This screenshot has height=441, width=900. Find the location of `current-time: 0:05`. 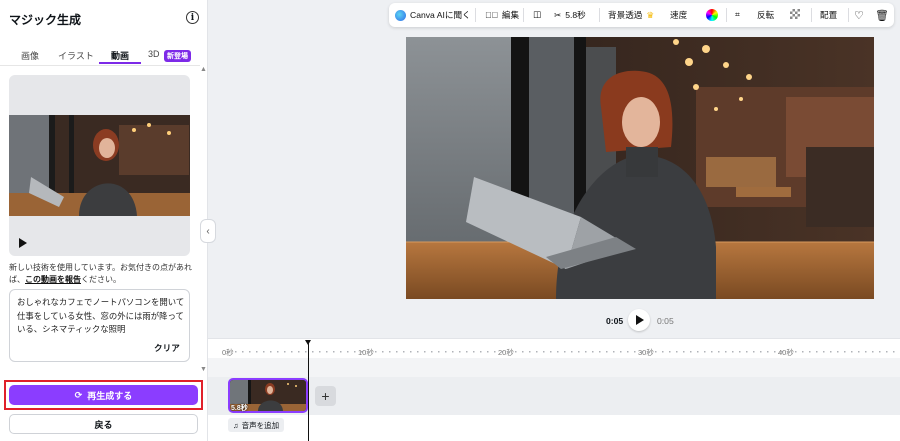

current-time: 0:05 is located at coordinates (615, 321).